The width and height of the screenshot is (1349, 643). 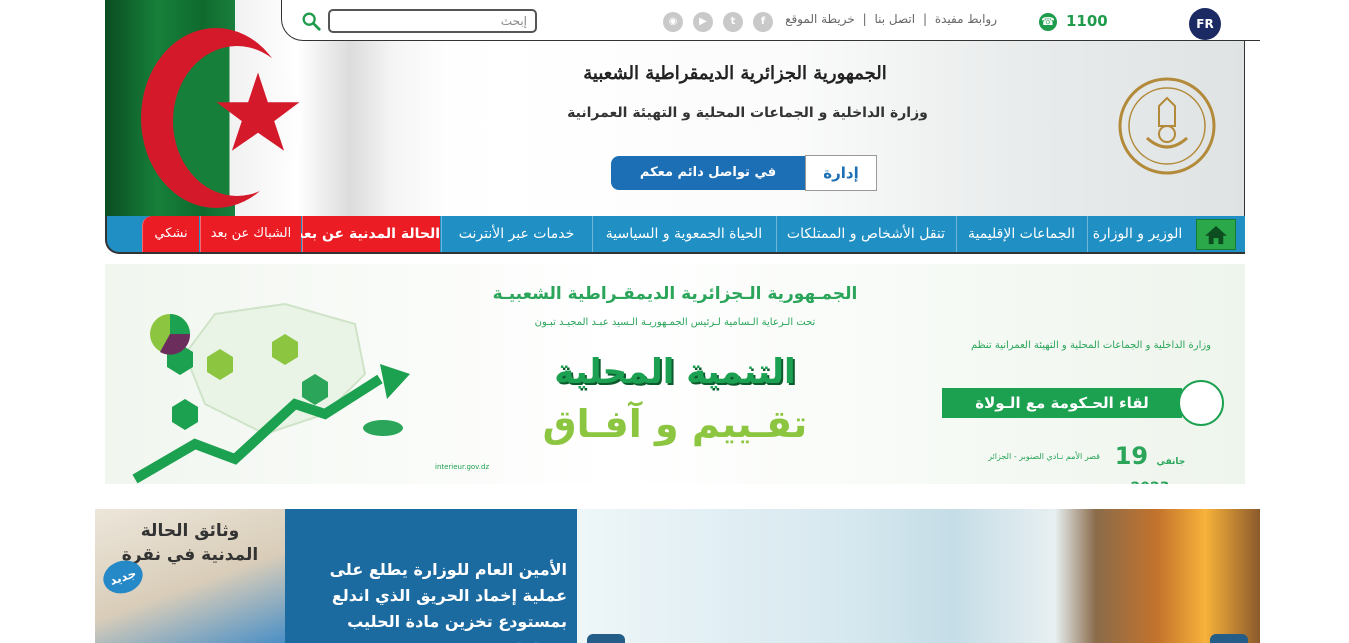 What do you see at coordinates (1167, 126) in the screenshot?
I see `national-emblem-icon` at bounding box center [1167, 126].